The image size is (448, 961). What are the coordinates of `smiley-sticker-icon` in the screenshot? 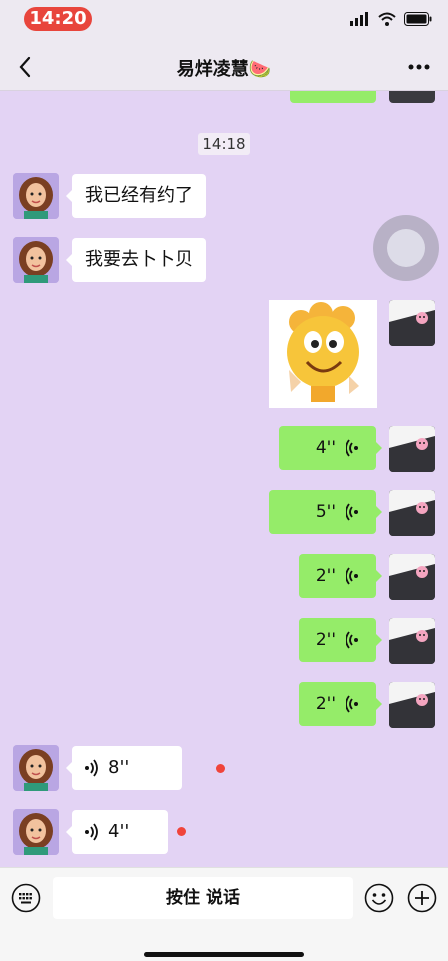 It's located at (323, 352).